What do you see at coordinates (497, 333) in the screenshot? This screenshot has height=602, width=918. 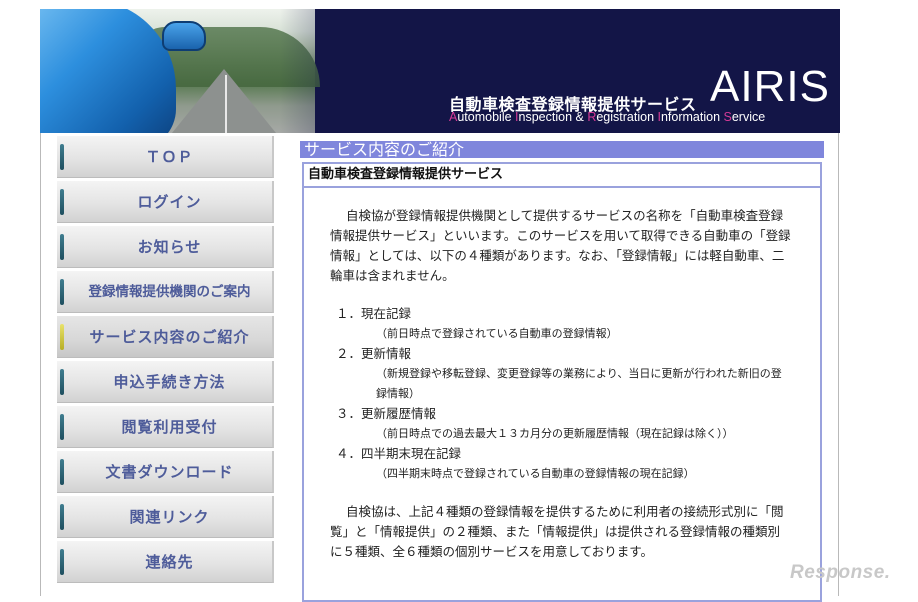 I see `list-item-note: （前日時点で登録されている自動車の登録情報）` at bounding box center [497, 333].